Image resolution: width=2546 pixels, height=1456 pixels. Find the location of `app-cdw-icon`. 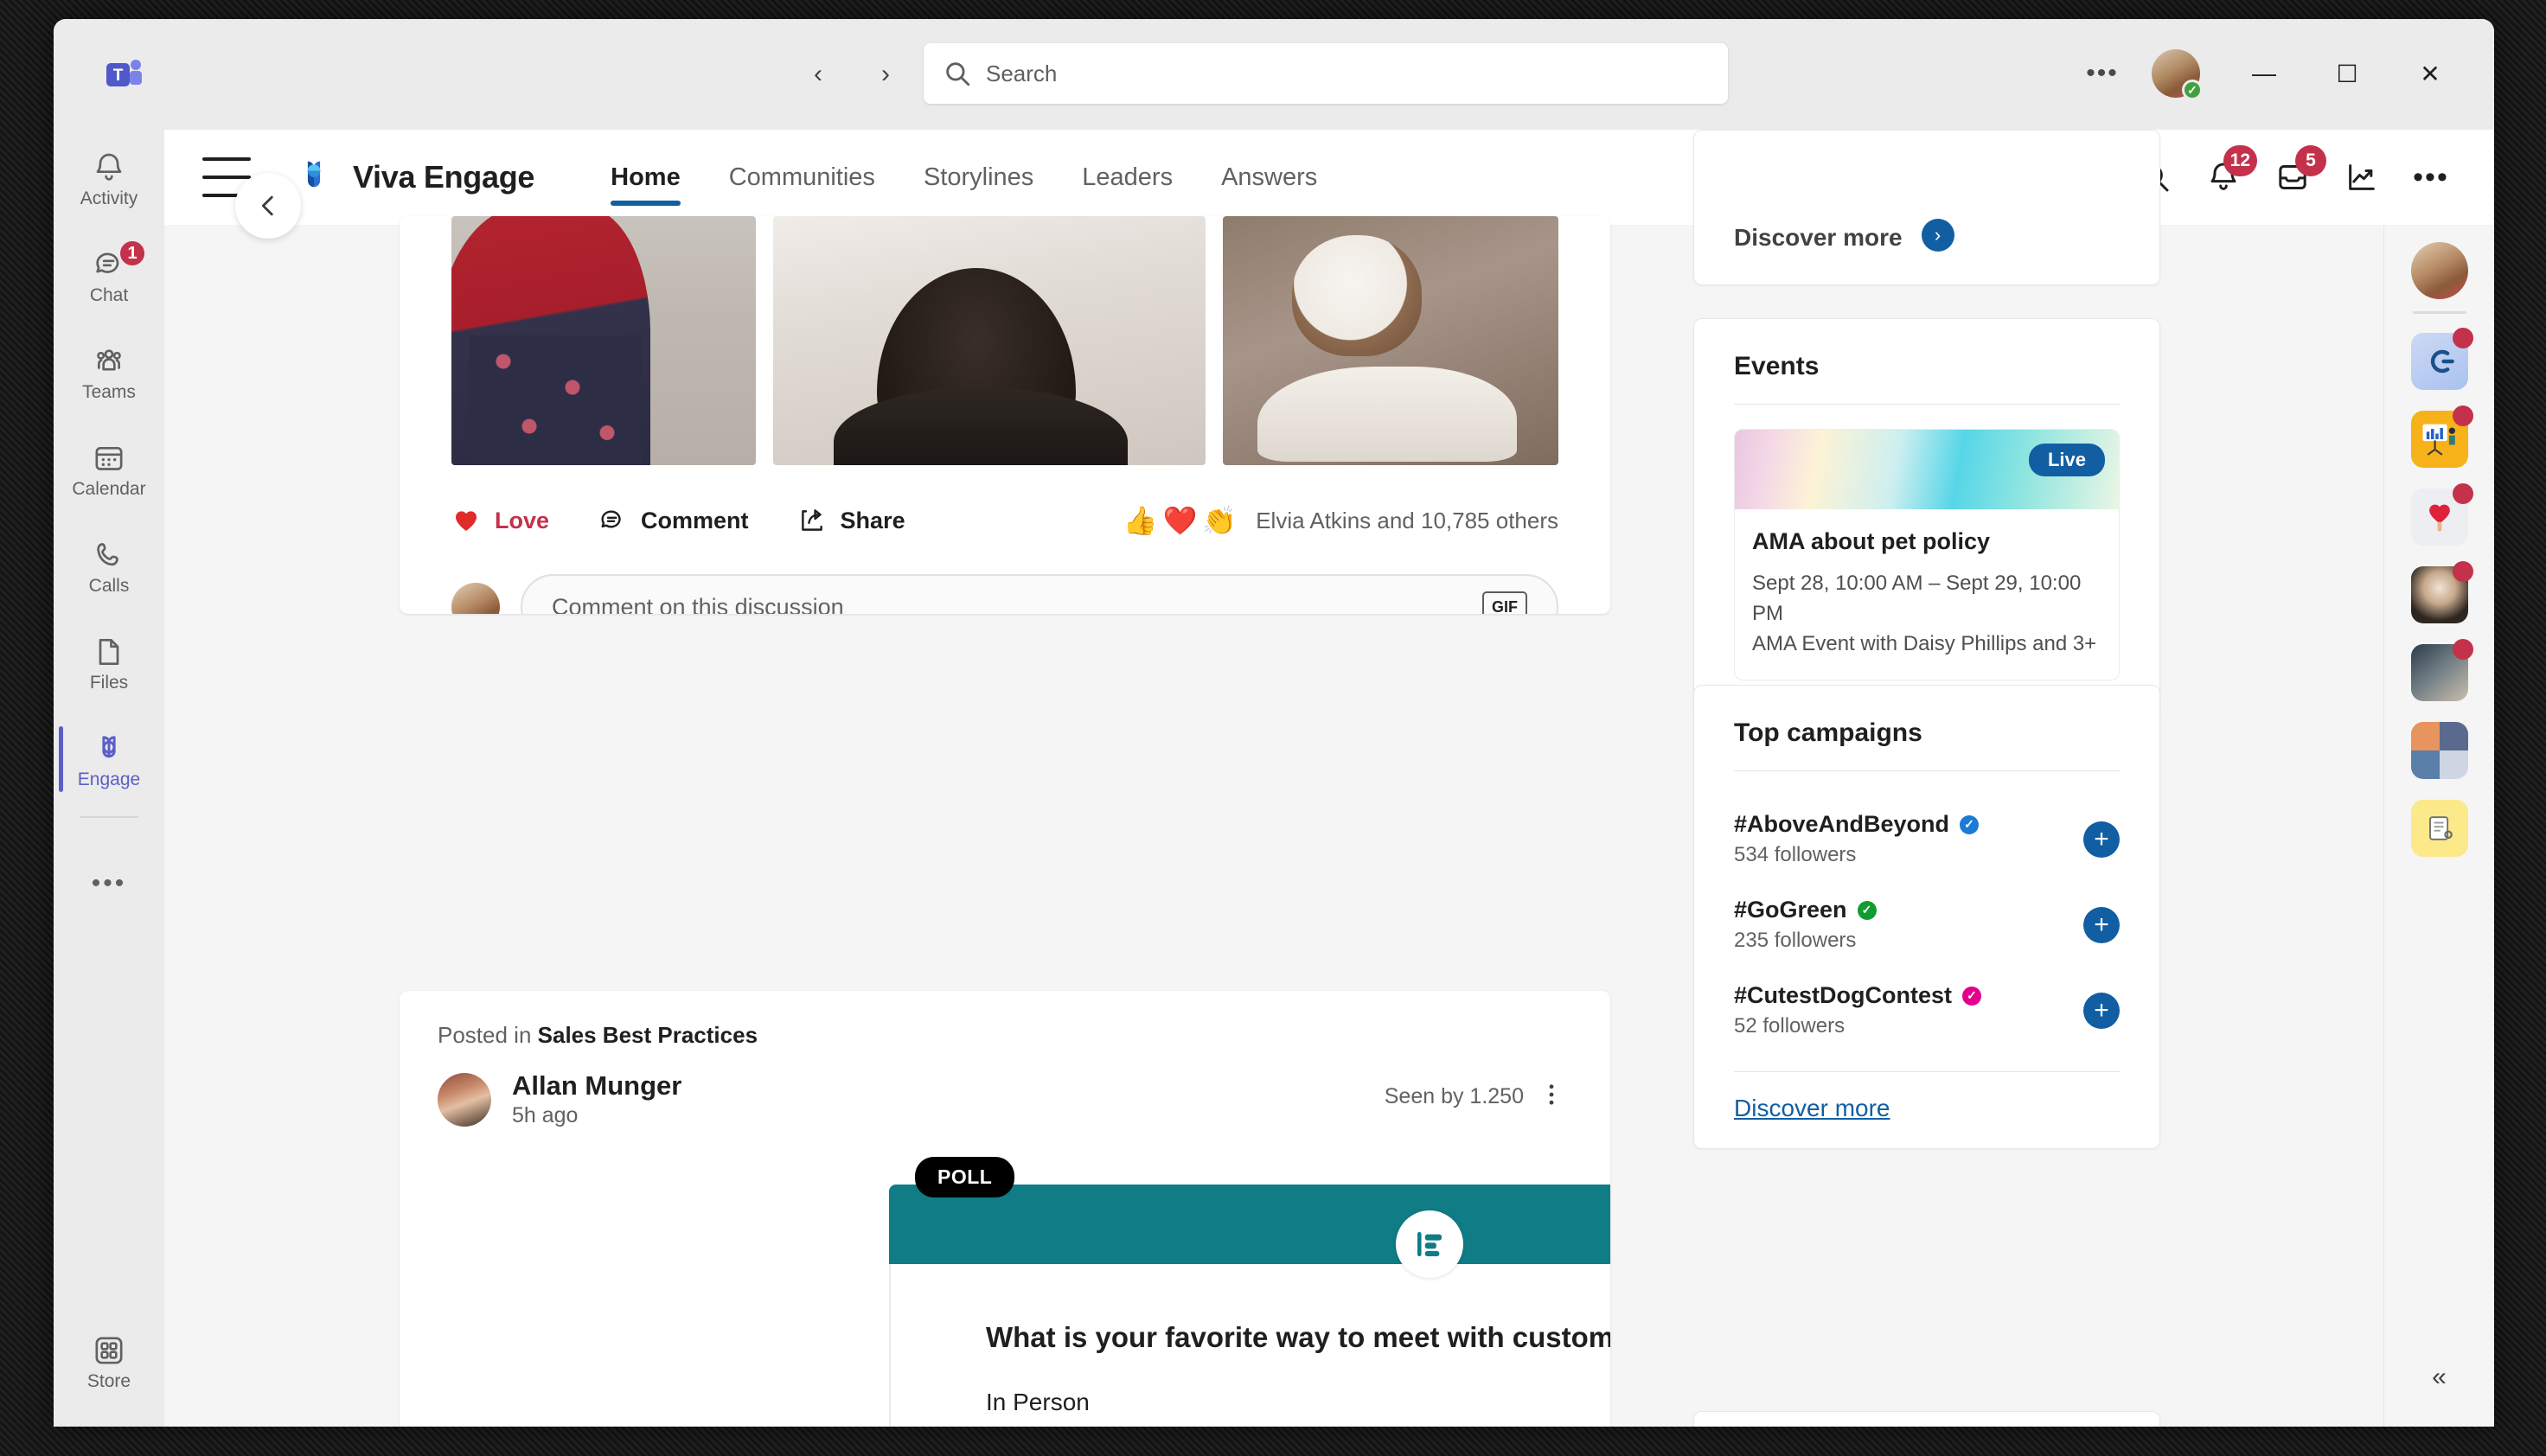

app-cdw-icon is located at coordinates (2441, 359).